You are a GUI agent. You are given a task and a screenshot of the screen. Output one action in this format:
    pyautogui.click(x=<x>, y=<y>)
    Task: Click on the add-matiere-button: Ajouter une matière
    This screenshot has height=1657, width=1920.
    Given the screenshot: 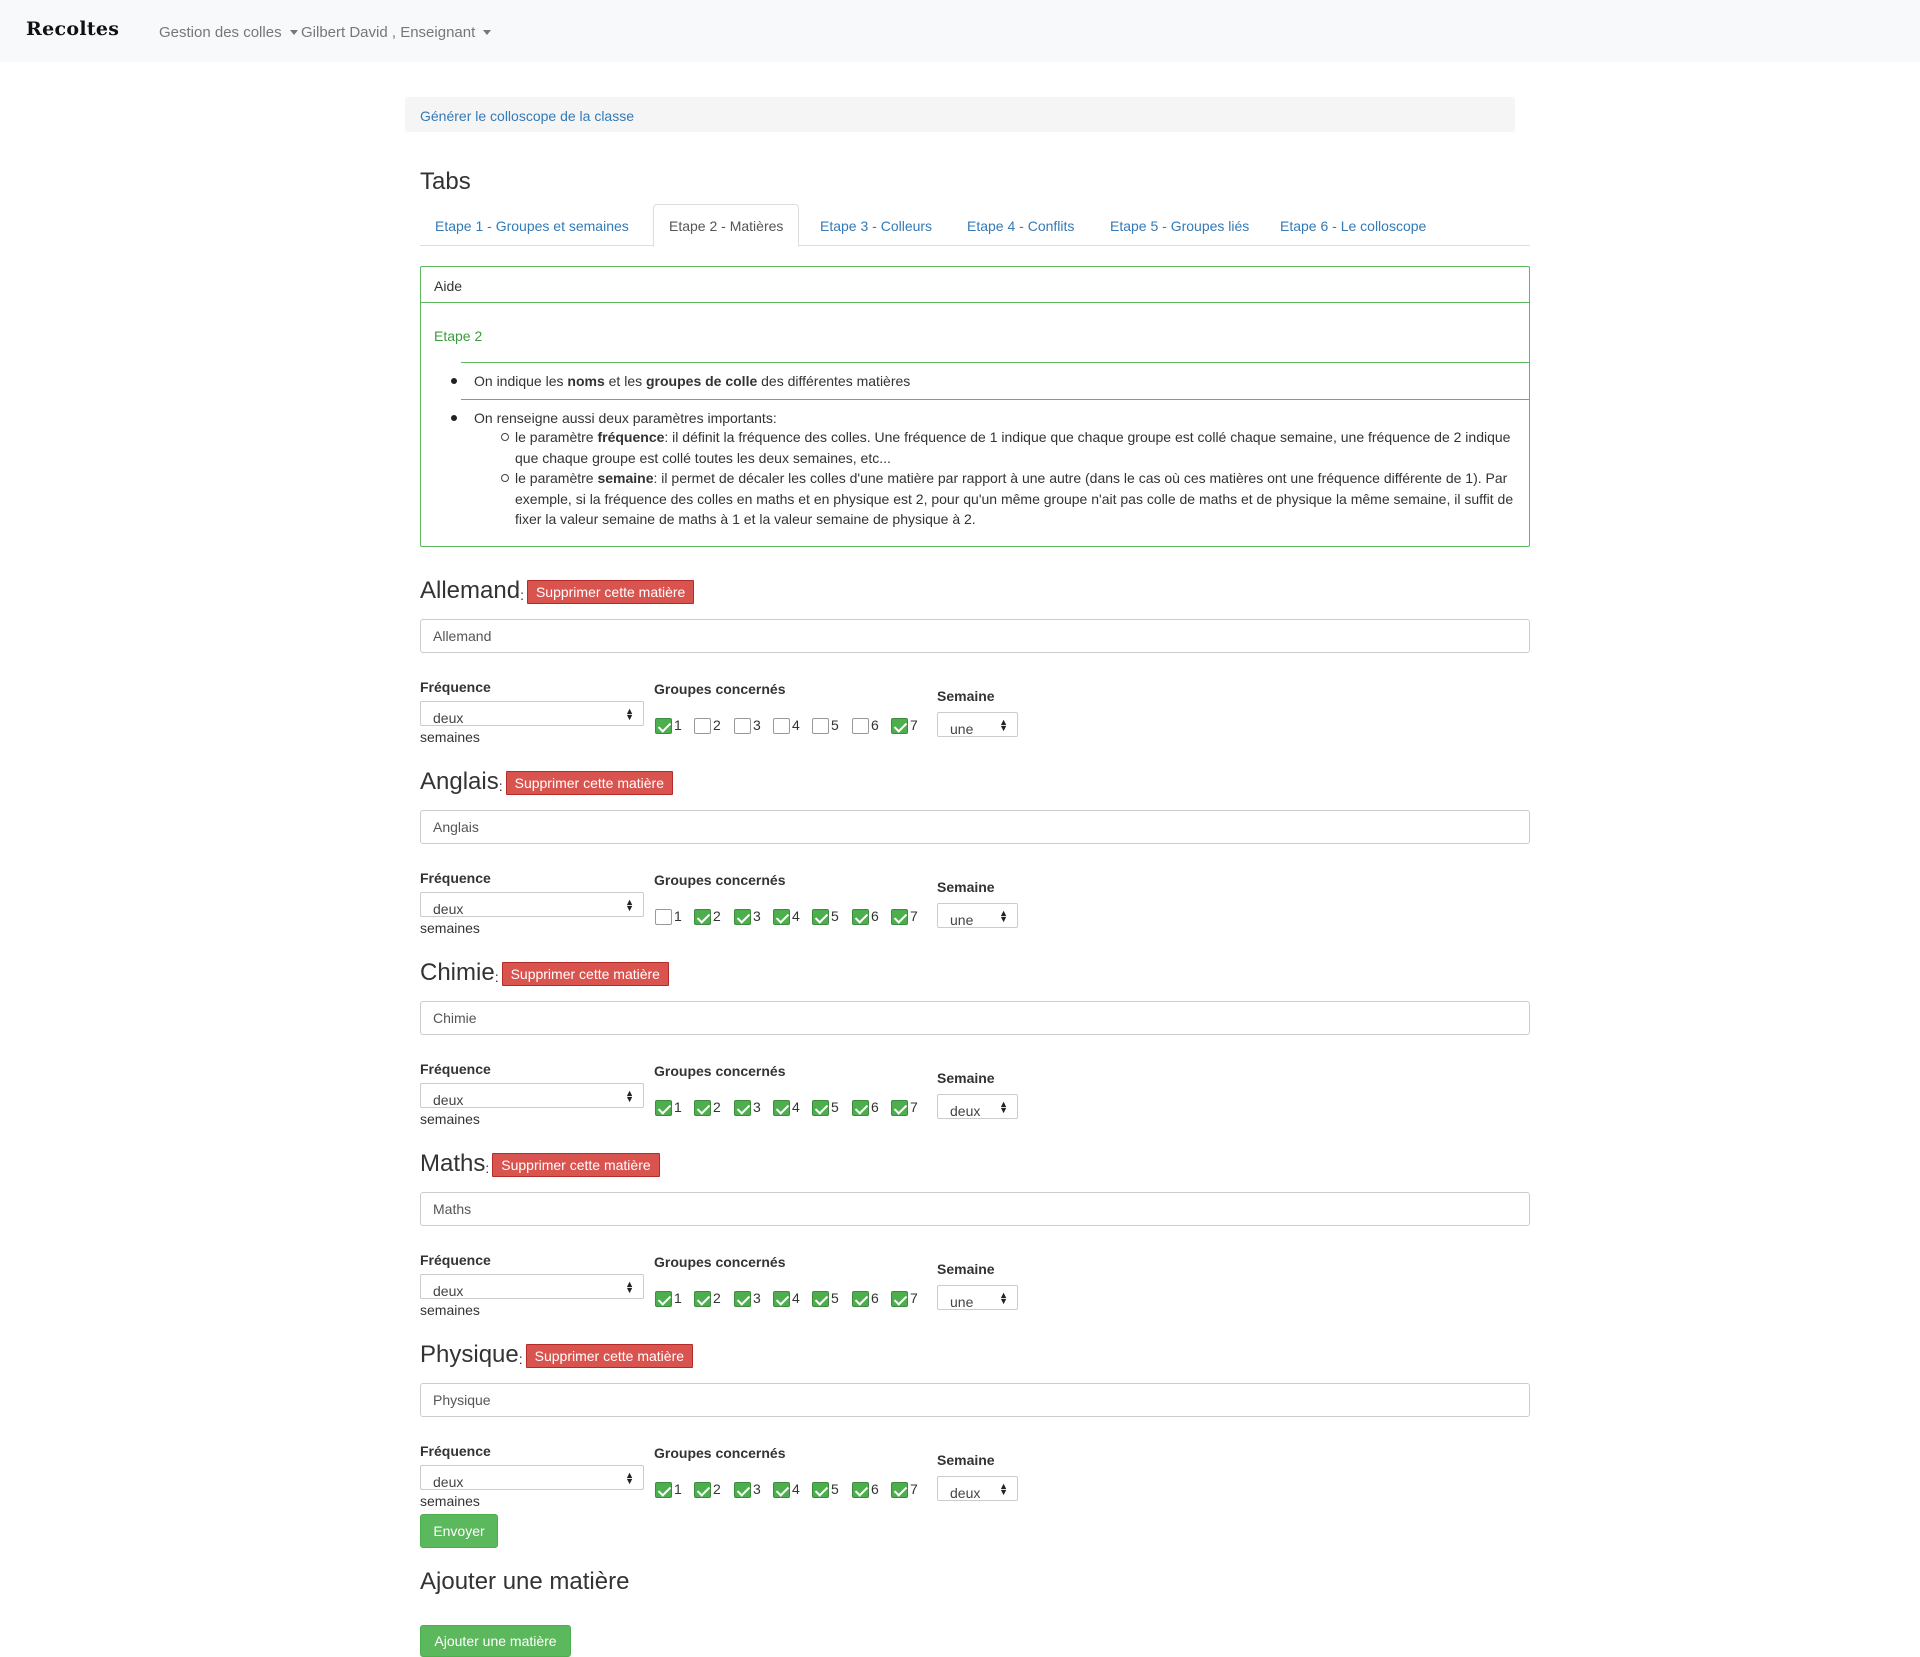 What is the action you would take?
    pyautogui.click(x=495, y=1641)
    